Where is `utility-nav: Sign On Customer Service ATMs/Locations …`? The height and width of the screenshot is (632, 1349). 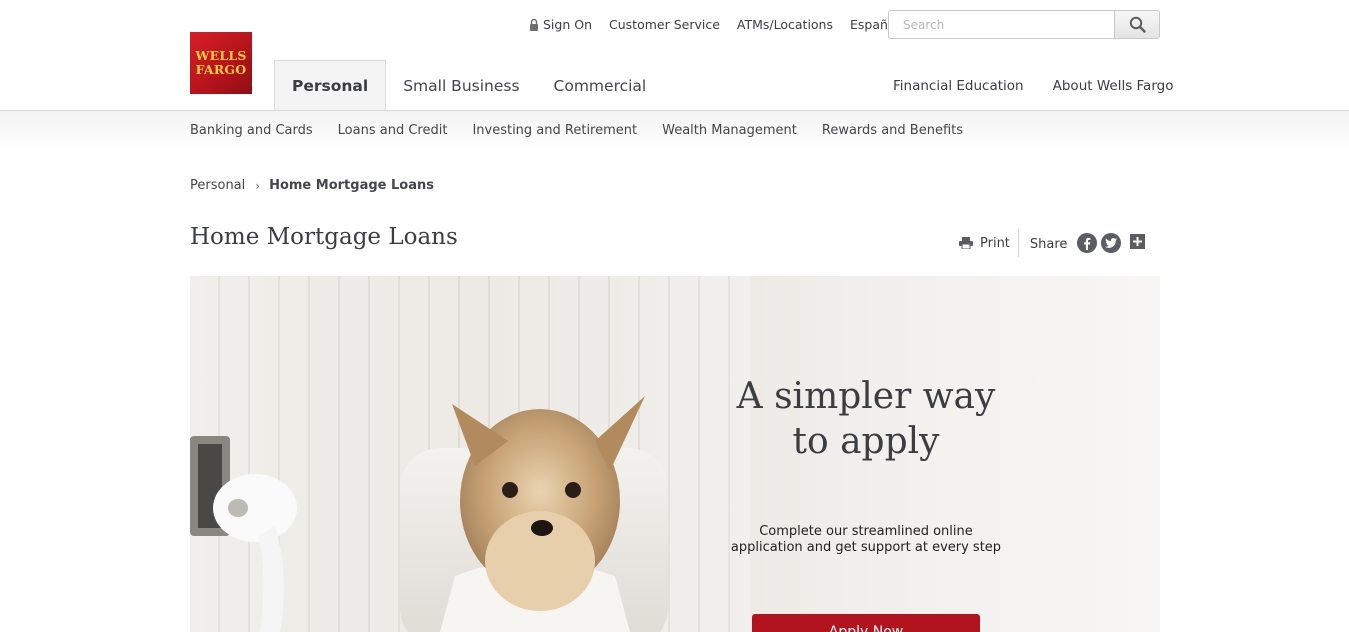
utility-nav: Sign On Customer Service ATMs/Locations … is located at coordinates (722, 24).